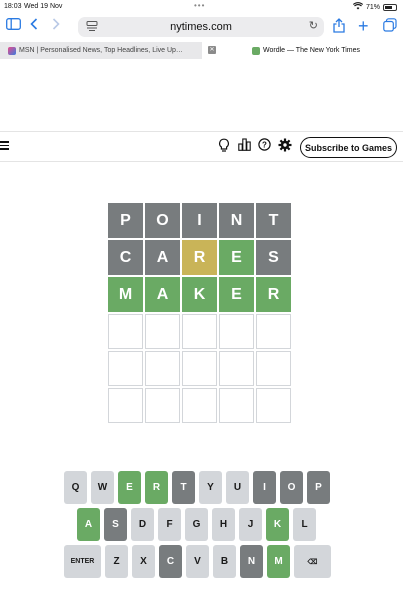  What do you see at coordinates (318, 487) in the screenshot?
I see `key-p: P` at bounding box center [318, 487].